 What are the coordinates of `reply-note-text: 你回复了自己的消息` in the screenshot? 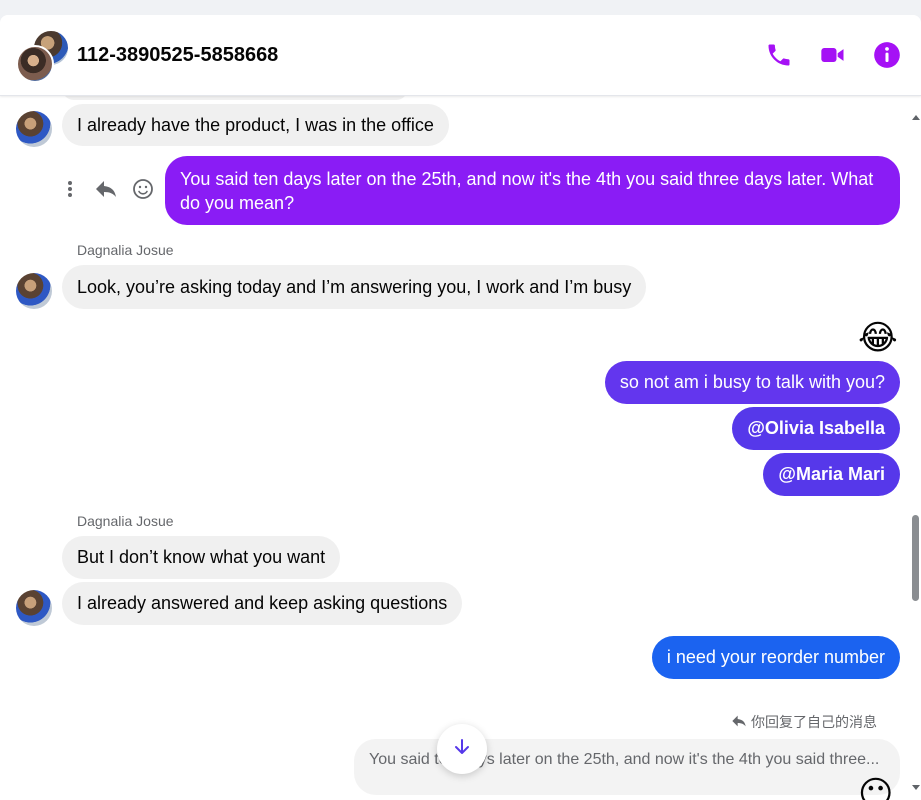 It's located at (814, 722).